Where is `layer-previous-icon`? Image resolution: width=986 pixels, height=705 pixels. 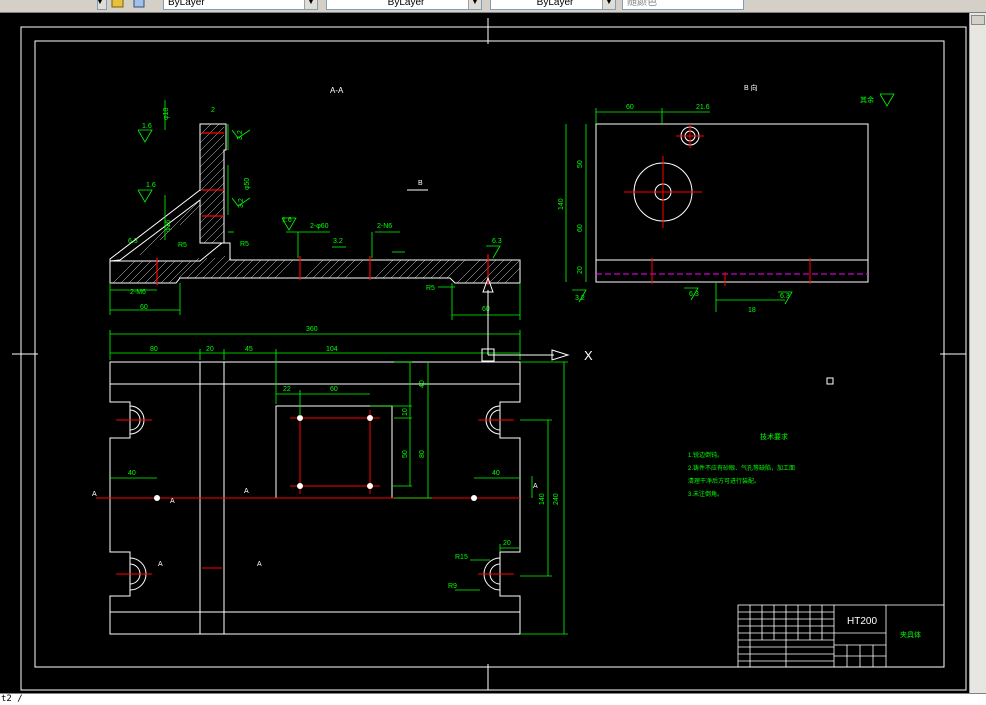
layer-previous-icon is located at coordinates (139, 5).